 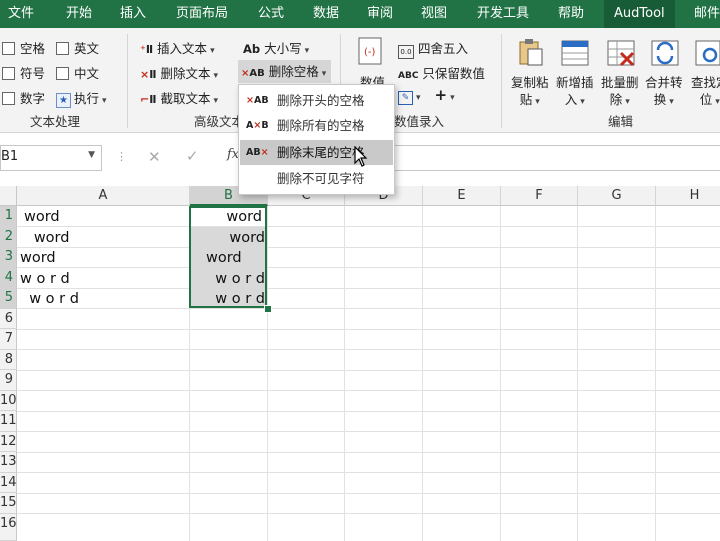 What do you see at coordinates (441, 72) in the screenshot?
I see `keep-numbers-button: ABC 只保留数值` at bounding box center [441, 72].